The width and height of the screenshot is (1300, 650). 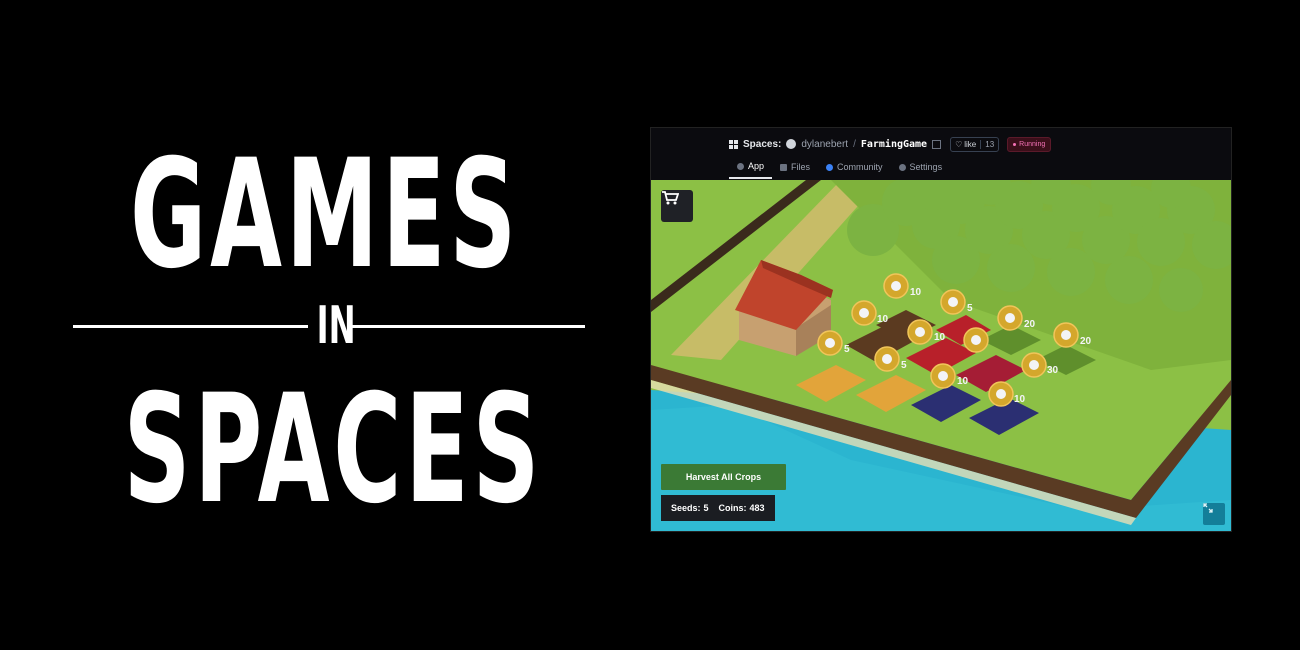 What do you see at coordinates (894, 144) in the screenshot?
I see `repo-link: FarmingGame` at bounding box center [894, 144].